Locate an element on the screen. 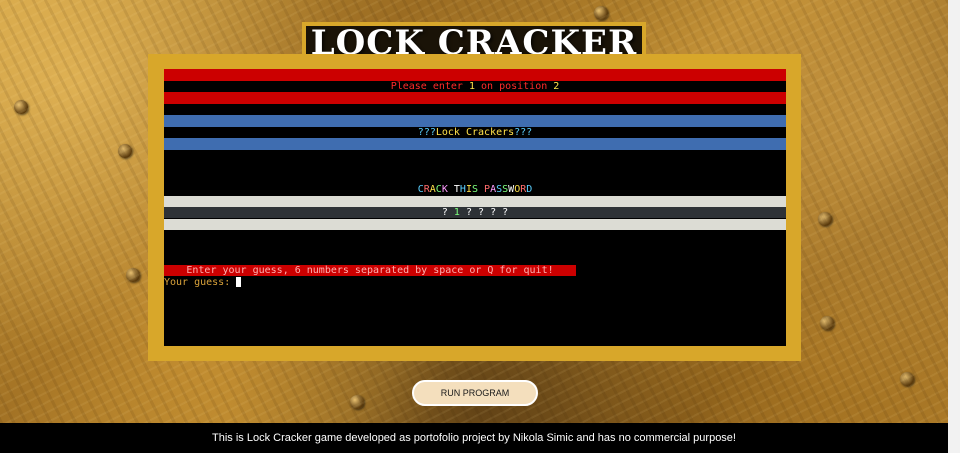 The image size is (960, 453). blue-band-top is located at coordinates (475, 121).